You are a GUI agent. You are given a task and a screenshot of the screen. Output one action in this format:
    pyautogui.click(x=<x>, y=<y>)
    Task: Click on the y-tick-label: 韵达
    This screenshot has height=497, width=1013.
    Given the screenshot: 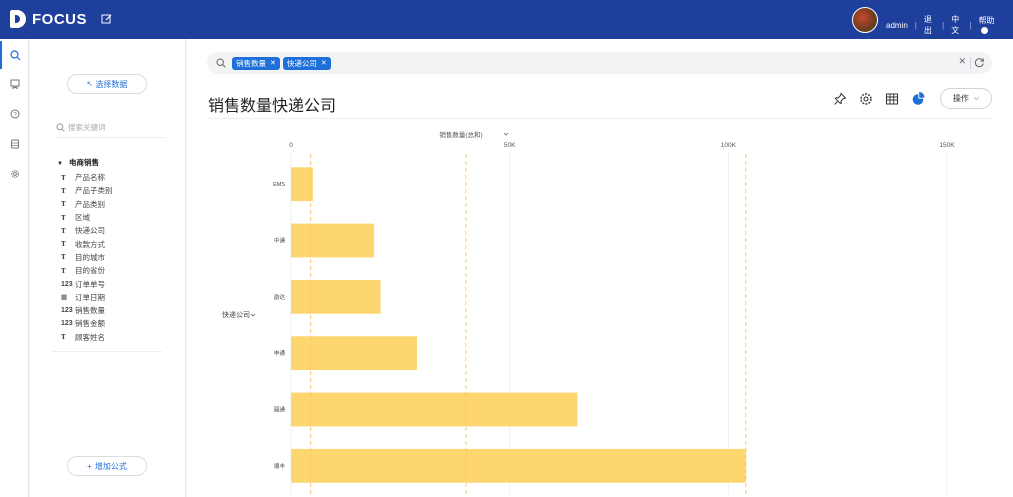 What is the action you would take?
    pyautogui.click(x=280, y=297)
    